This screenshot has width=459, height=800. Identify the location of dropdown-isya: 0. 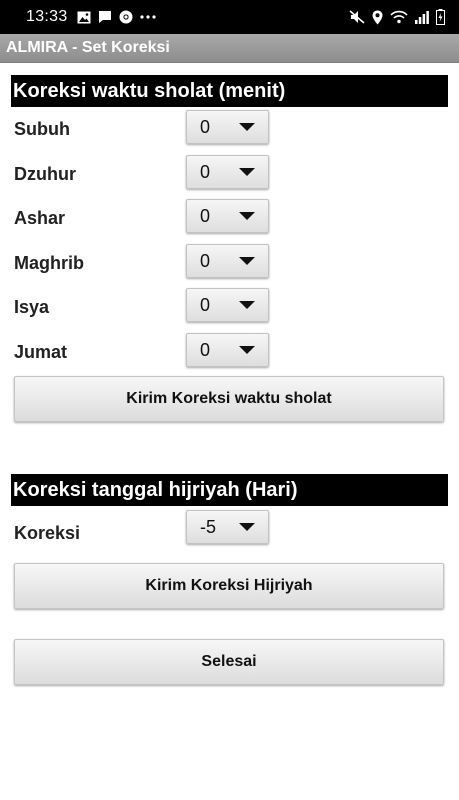
(227, 305).